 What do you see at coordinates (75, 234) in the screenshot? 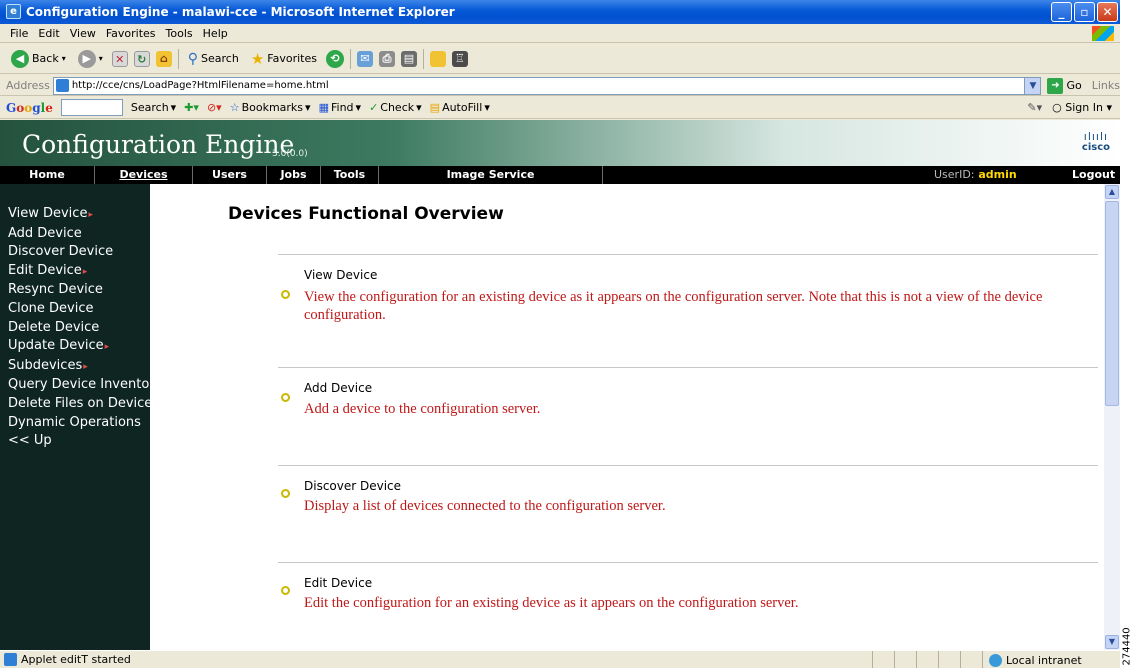
I see `sidebar-item-add-device: Add Device` at bounding box center [75, 234].